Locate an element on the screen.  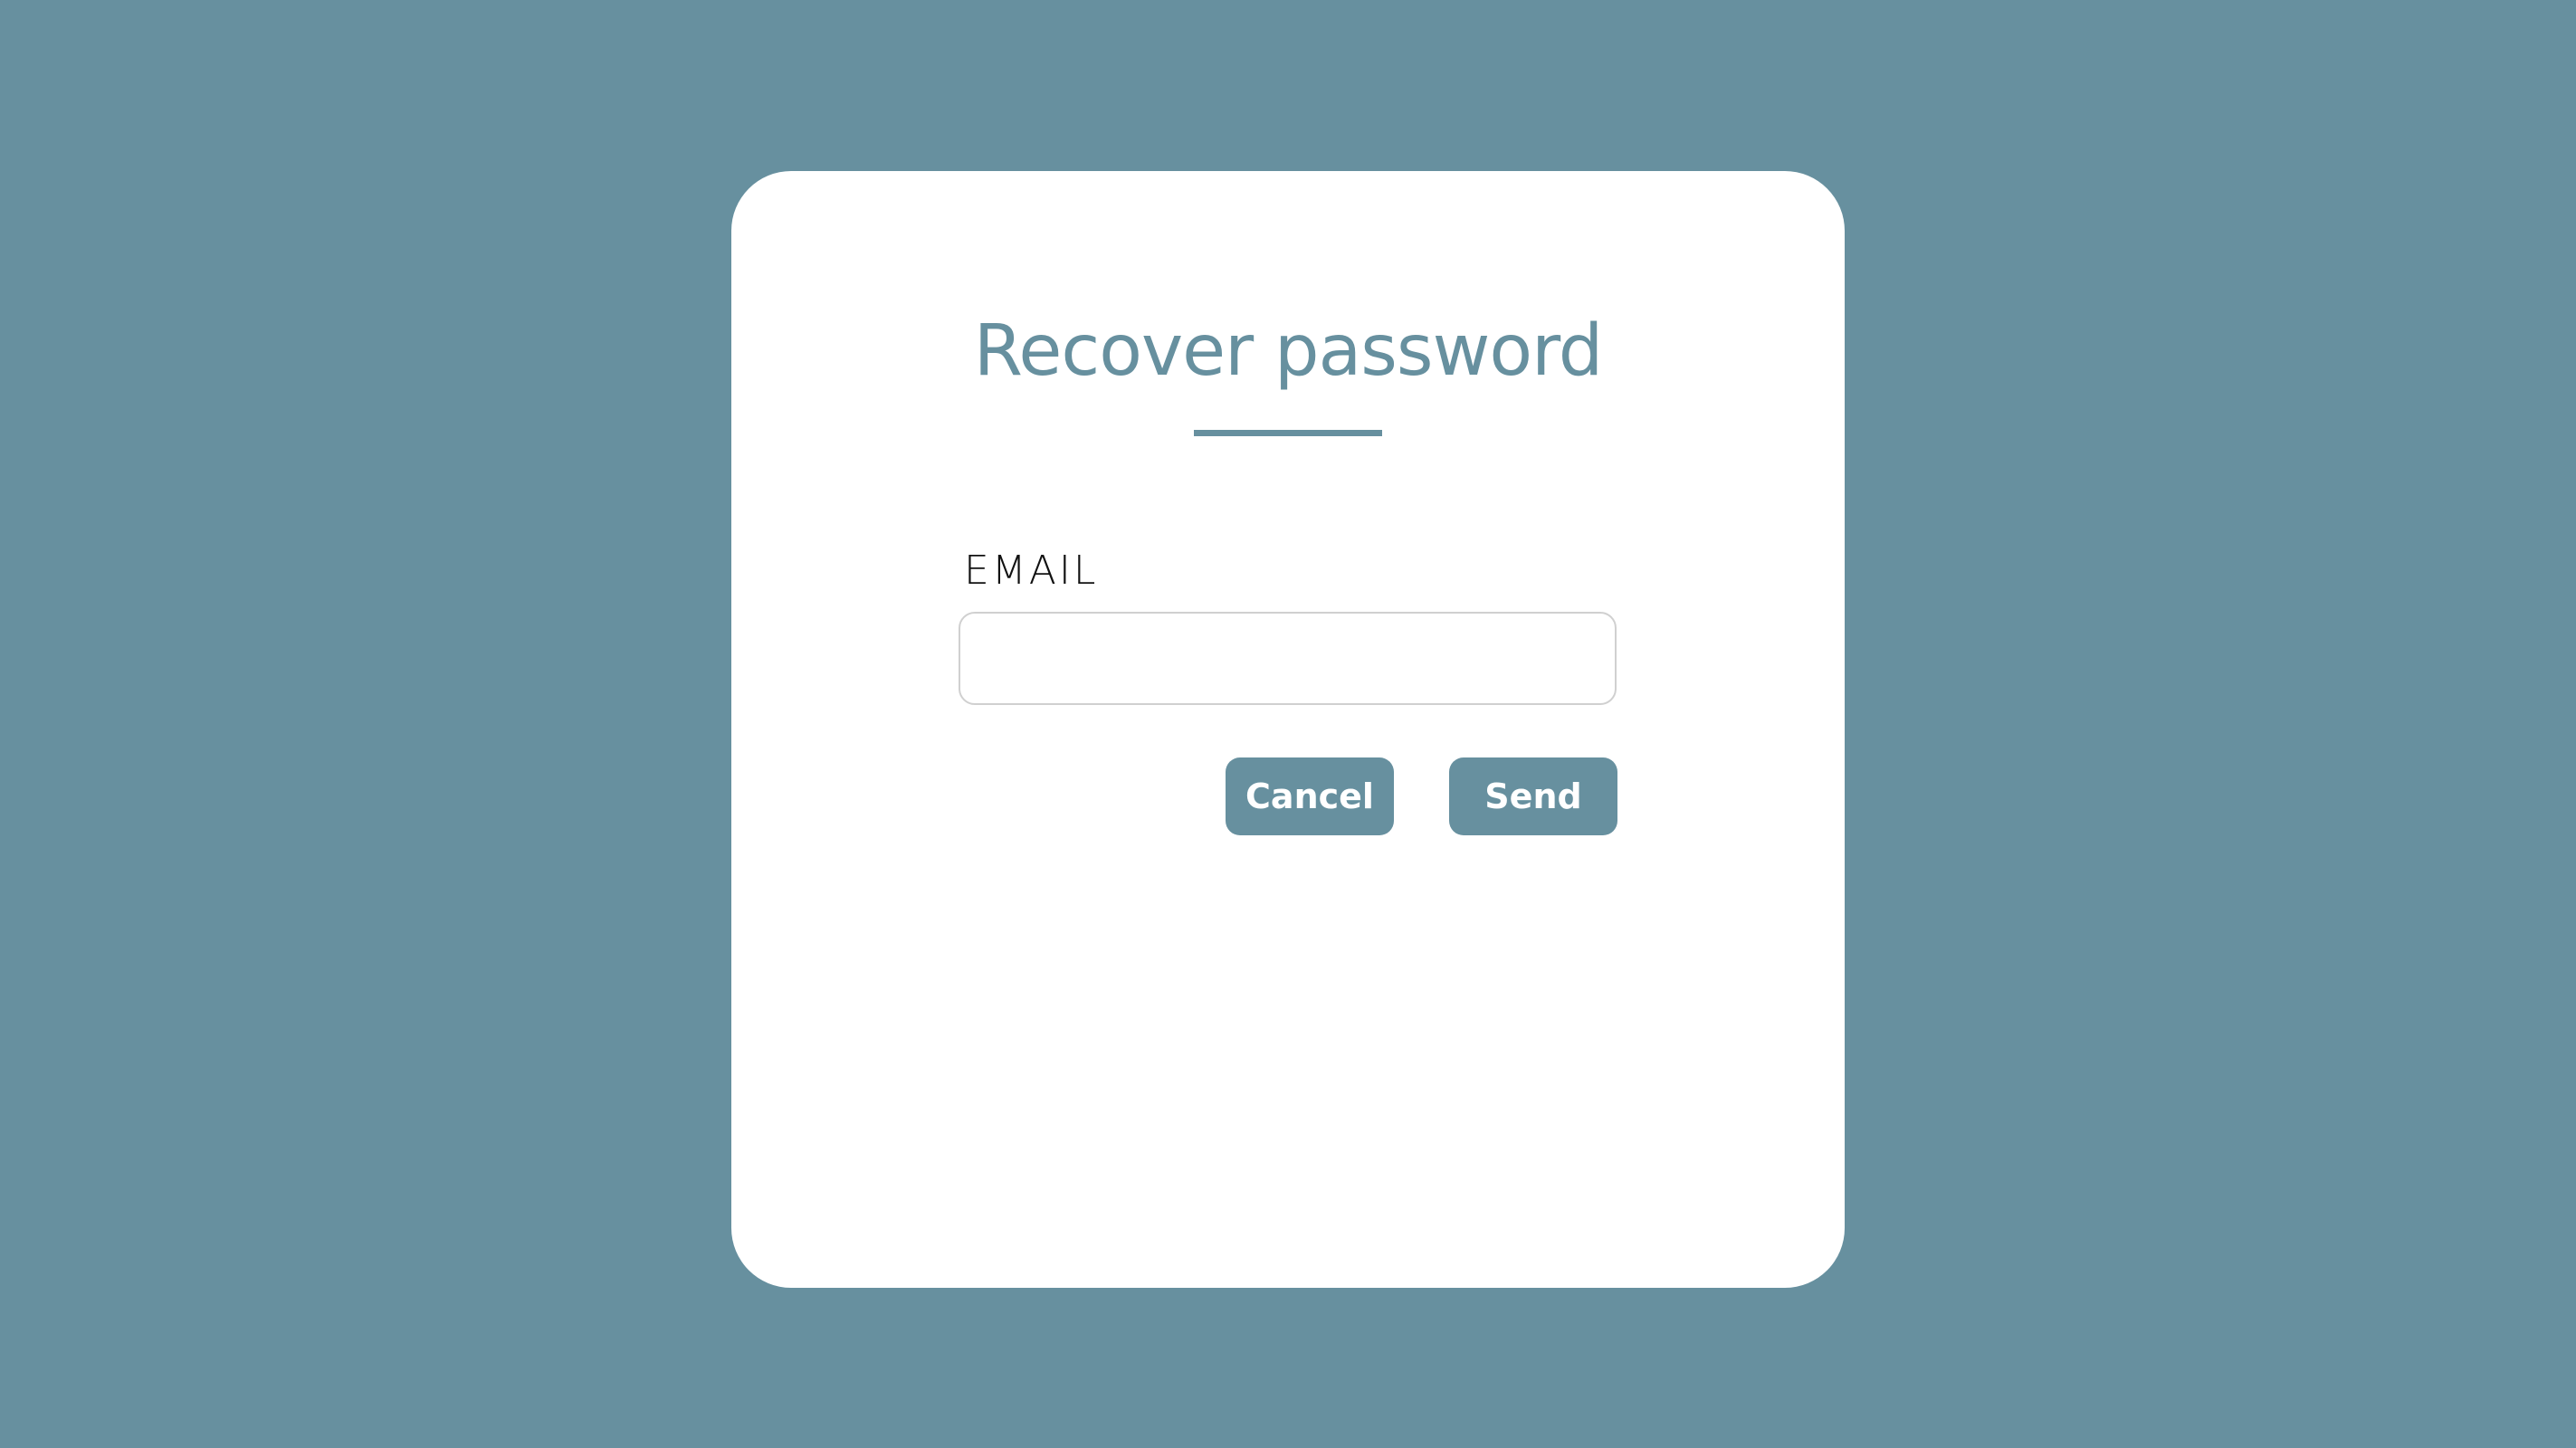
send-button: Send is located at coordinates (1533, 796).